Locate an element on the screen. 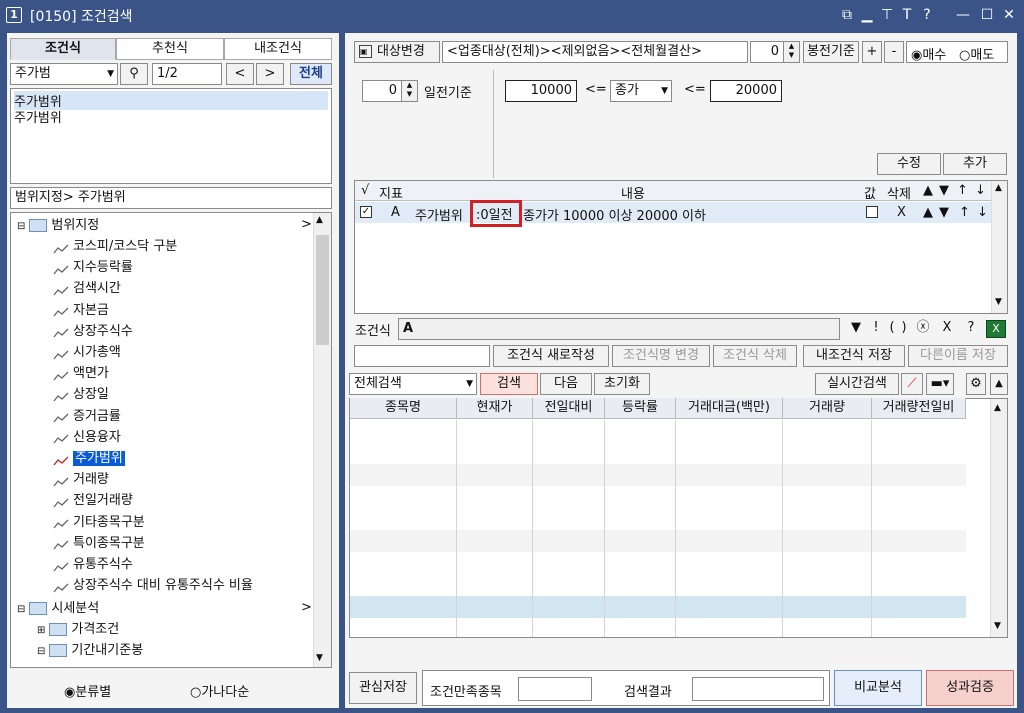 The image size is (1024, 713). help-button: ? is located at coordinates (971, 329).